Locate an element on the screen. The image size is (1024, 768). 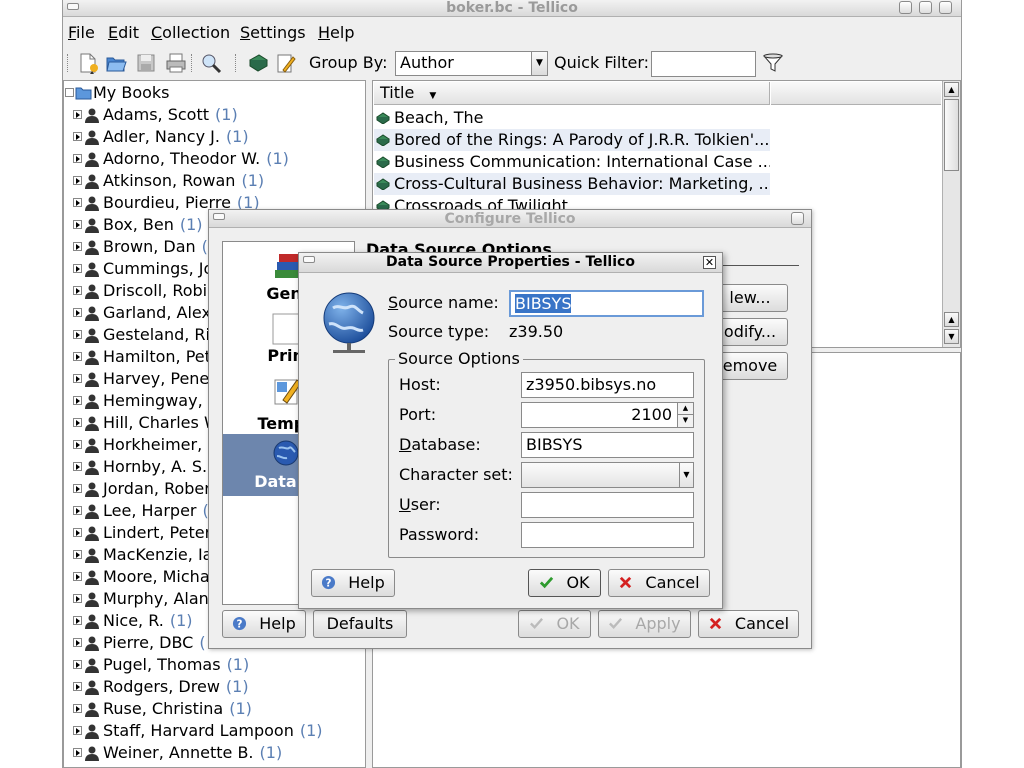
maximize-button is located at coordinates (925, 7).